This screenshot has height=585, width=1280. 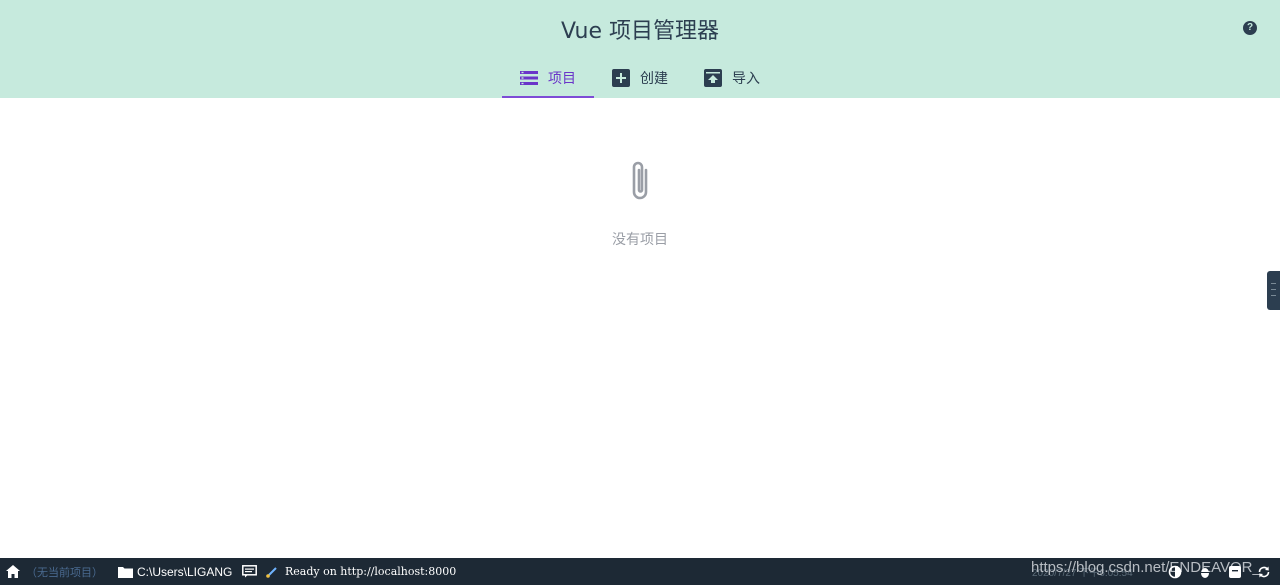 I want to click on log-last-message: Ready on http://localhost:8000, so click(x=371, y=571).